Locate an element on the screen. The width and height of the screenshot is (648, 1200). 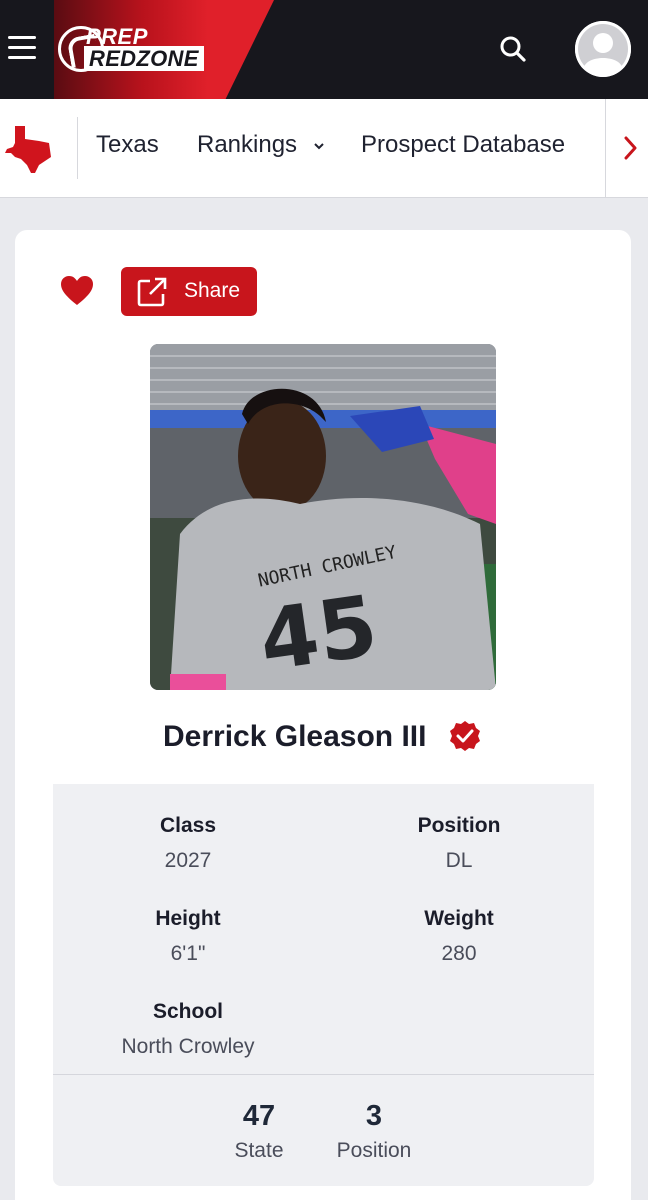
external-share-icon is located at coordinates (152, 292).